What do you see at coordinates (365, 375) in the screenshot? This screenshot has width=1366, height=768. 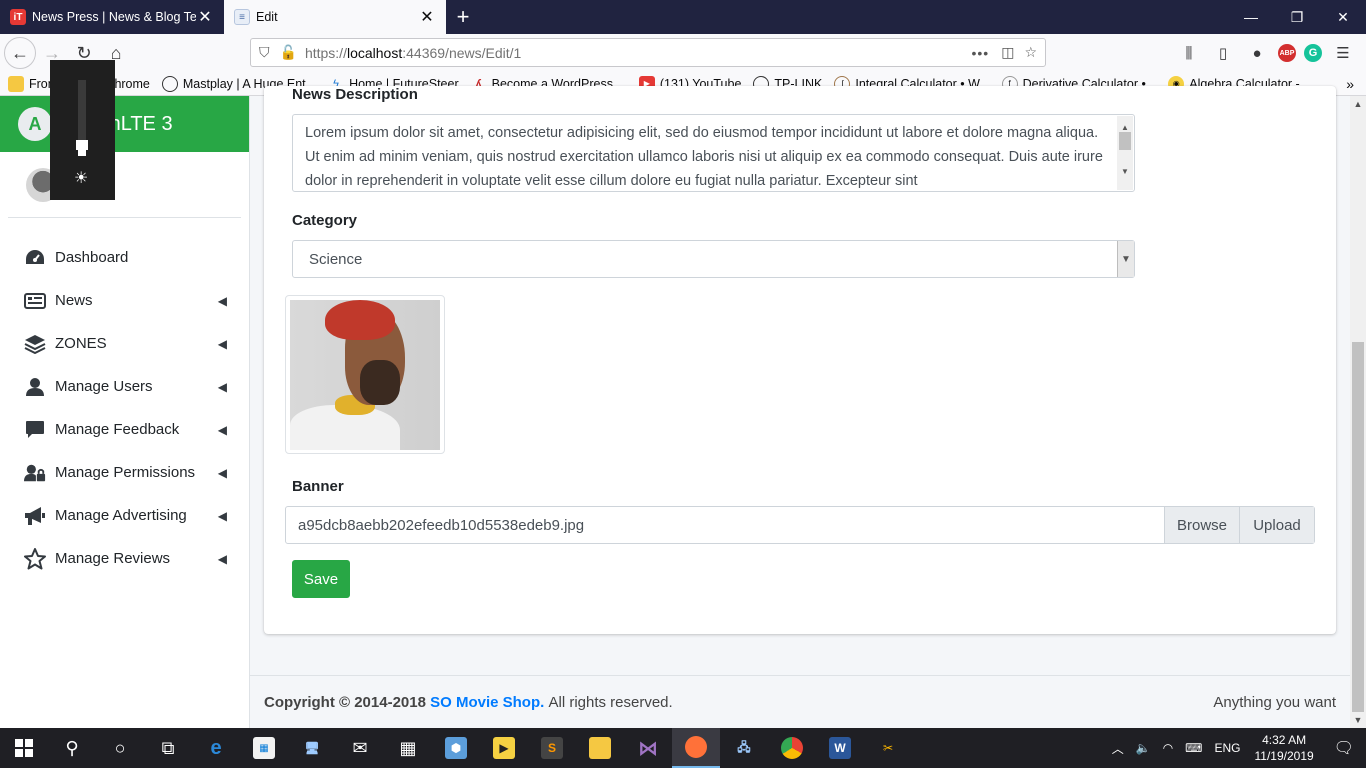 I see `banner-image` at bounding box center [365, 375].